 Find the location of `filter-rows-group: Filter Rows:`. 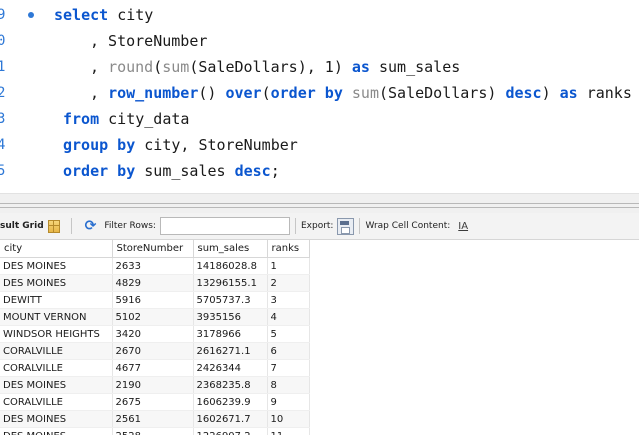

filter-rows-group: Filter Rows: is located at coordinates (197, 226).